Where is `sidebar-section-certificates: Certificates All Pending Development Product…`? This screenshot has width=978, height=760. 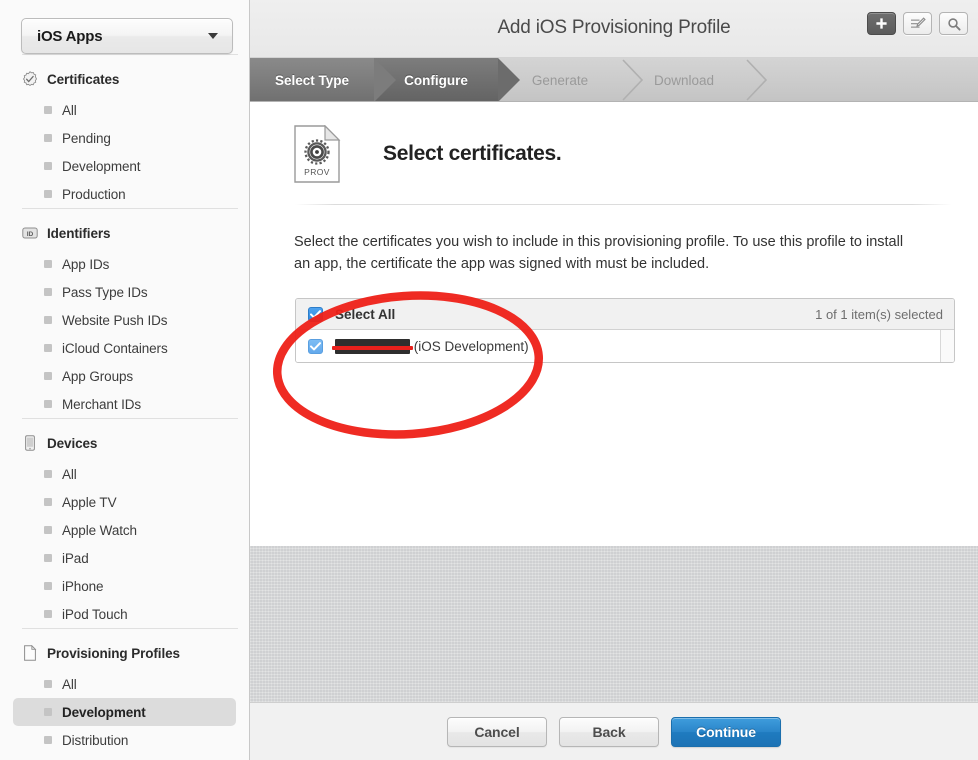 sidebar-section-certificates: Certificates All Pending Development Product… is located at coordinates (124, 131).